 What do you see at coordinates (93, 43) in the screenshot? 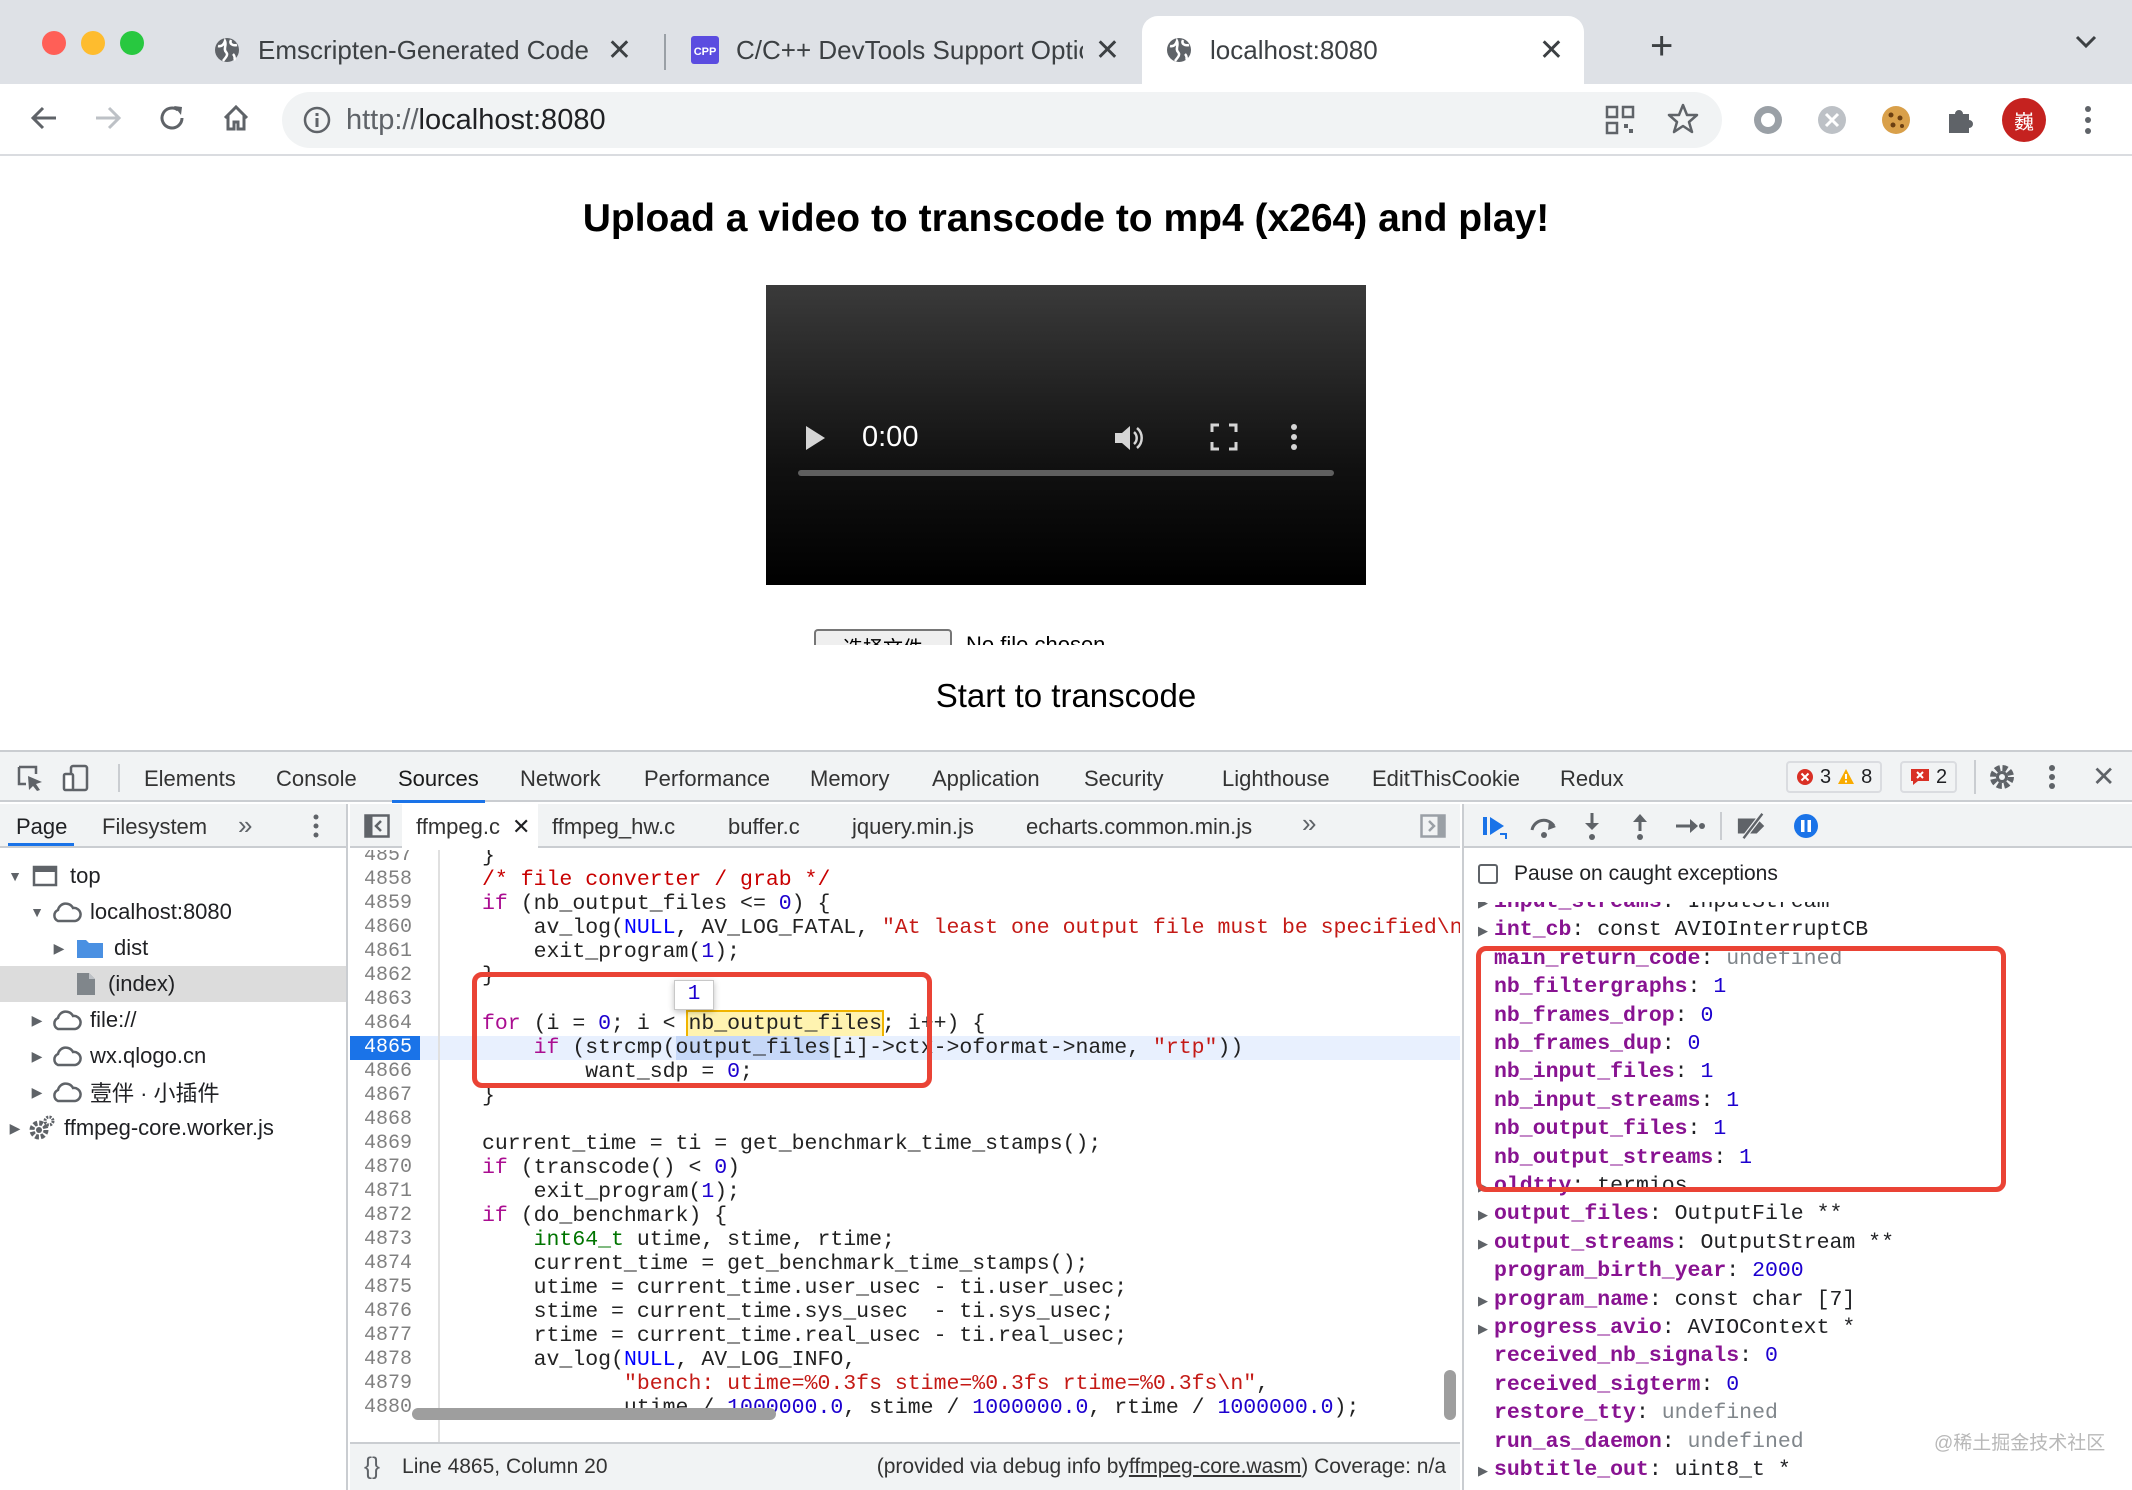
I see `minimize-window-button` at bounding box center [93, 43].